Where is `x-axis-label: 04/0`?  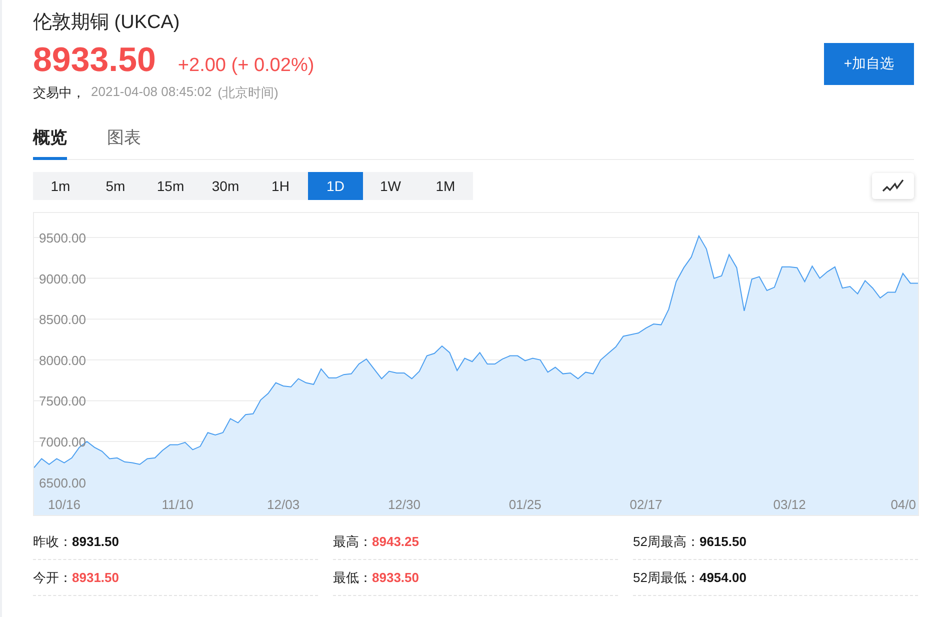
x-axis-label: 04/0 is located at coordinates (903, 504).